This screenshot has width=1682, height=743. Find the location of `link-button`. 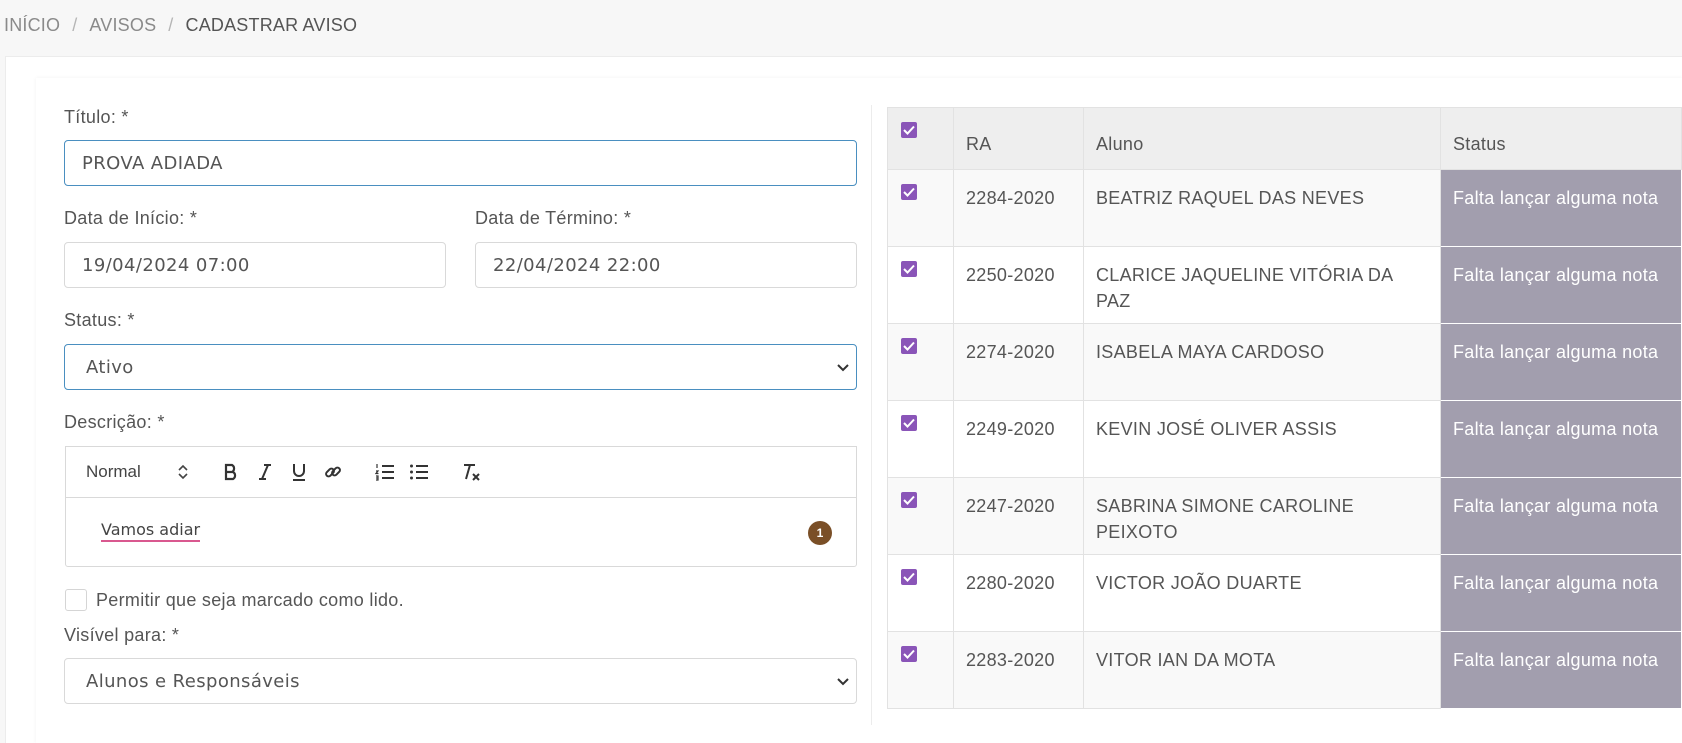

link-button is located at coordinates (333, 472).